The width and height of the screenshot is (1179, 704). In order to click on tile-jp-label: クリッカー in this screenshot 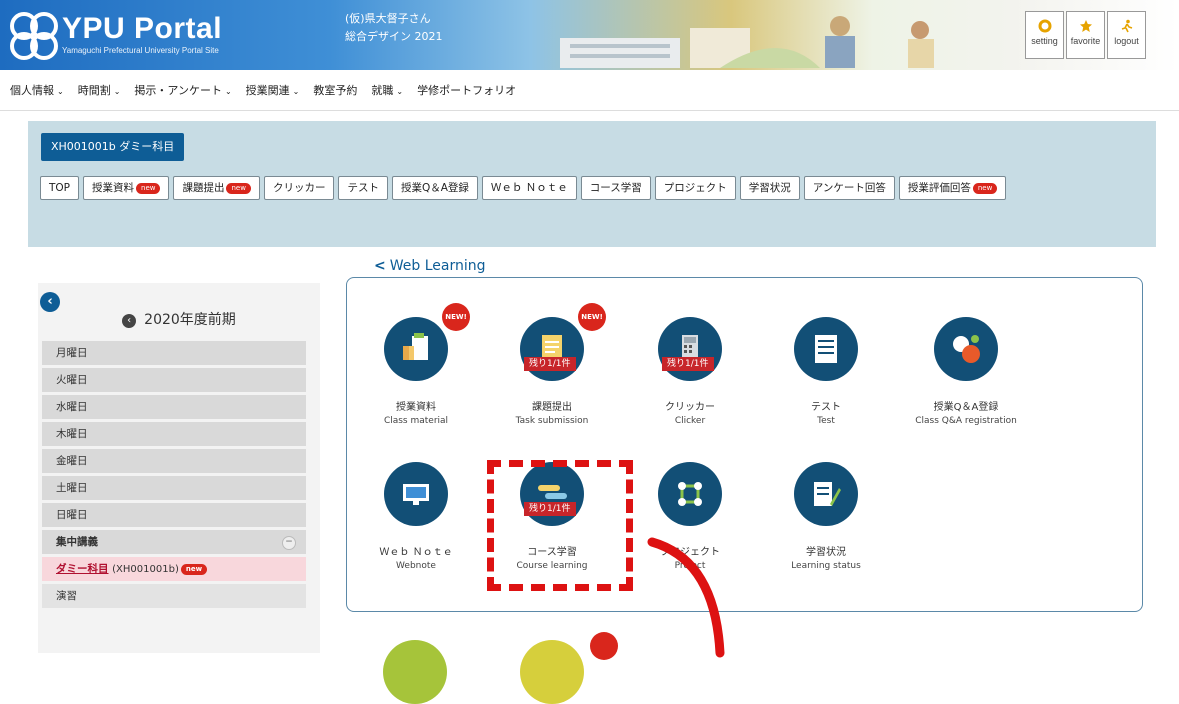, I will do `click(690, 407)`.